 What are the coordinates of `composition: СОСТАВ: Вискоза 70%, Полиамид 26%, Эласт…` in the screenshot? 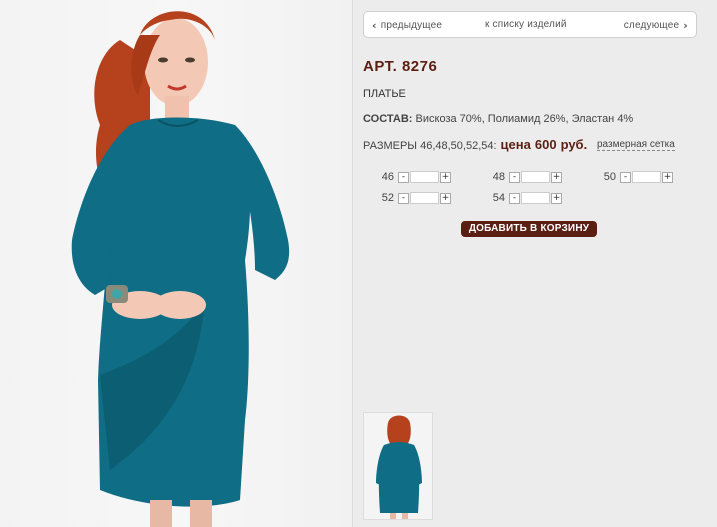 It's located at (498, 119).